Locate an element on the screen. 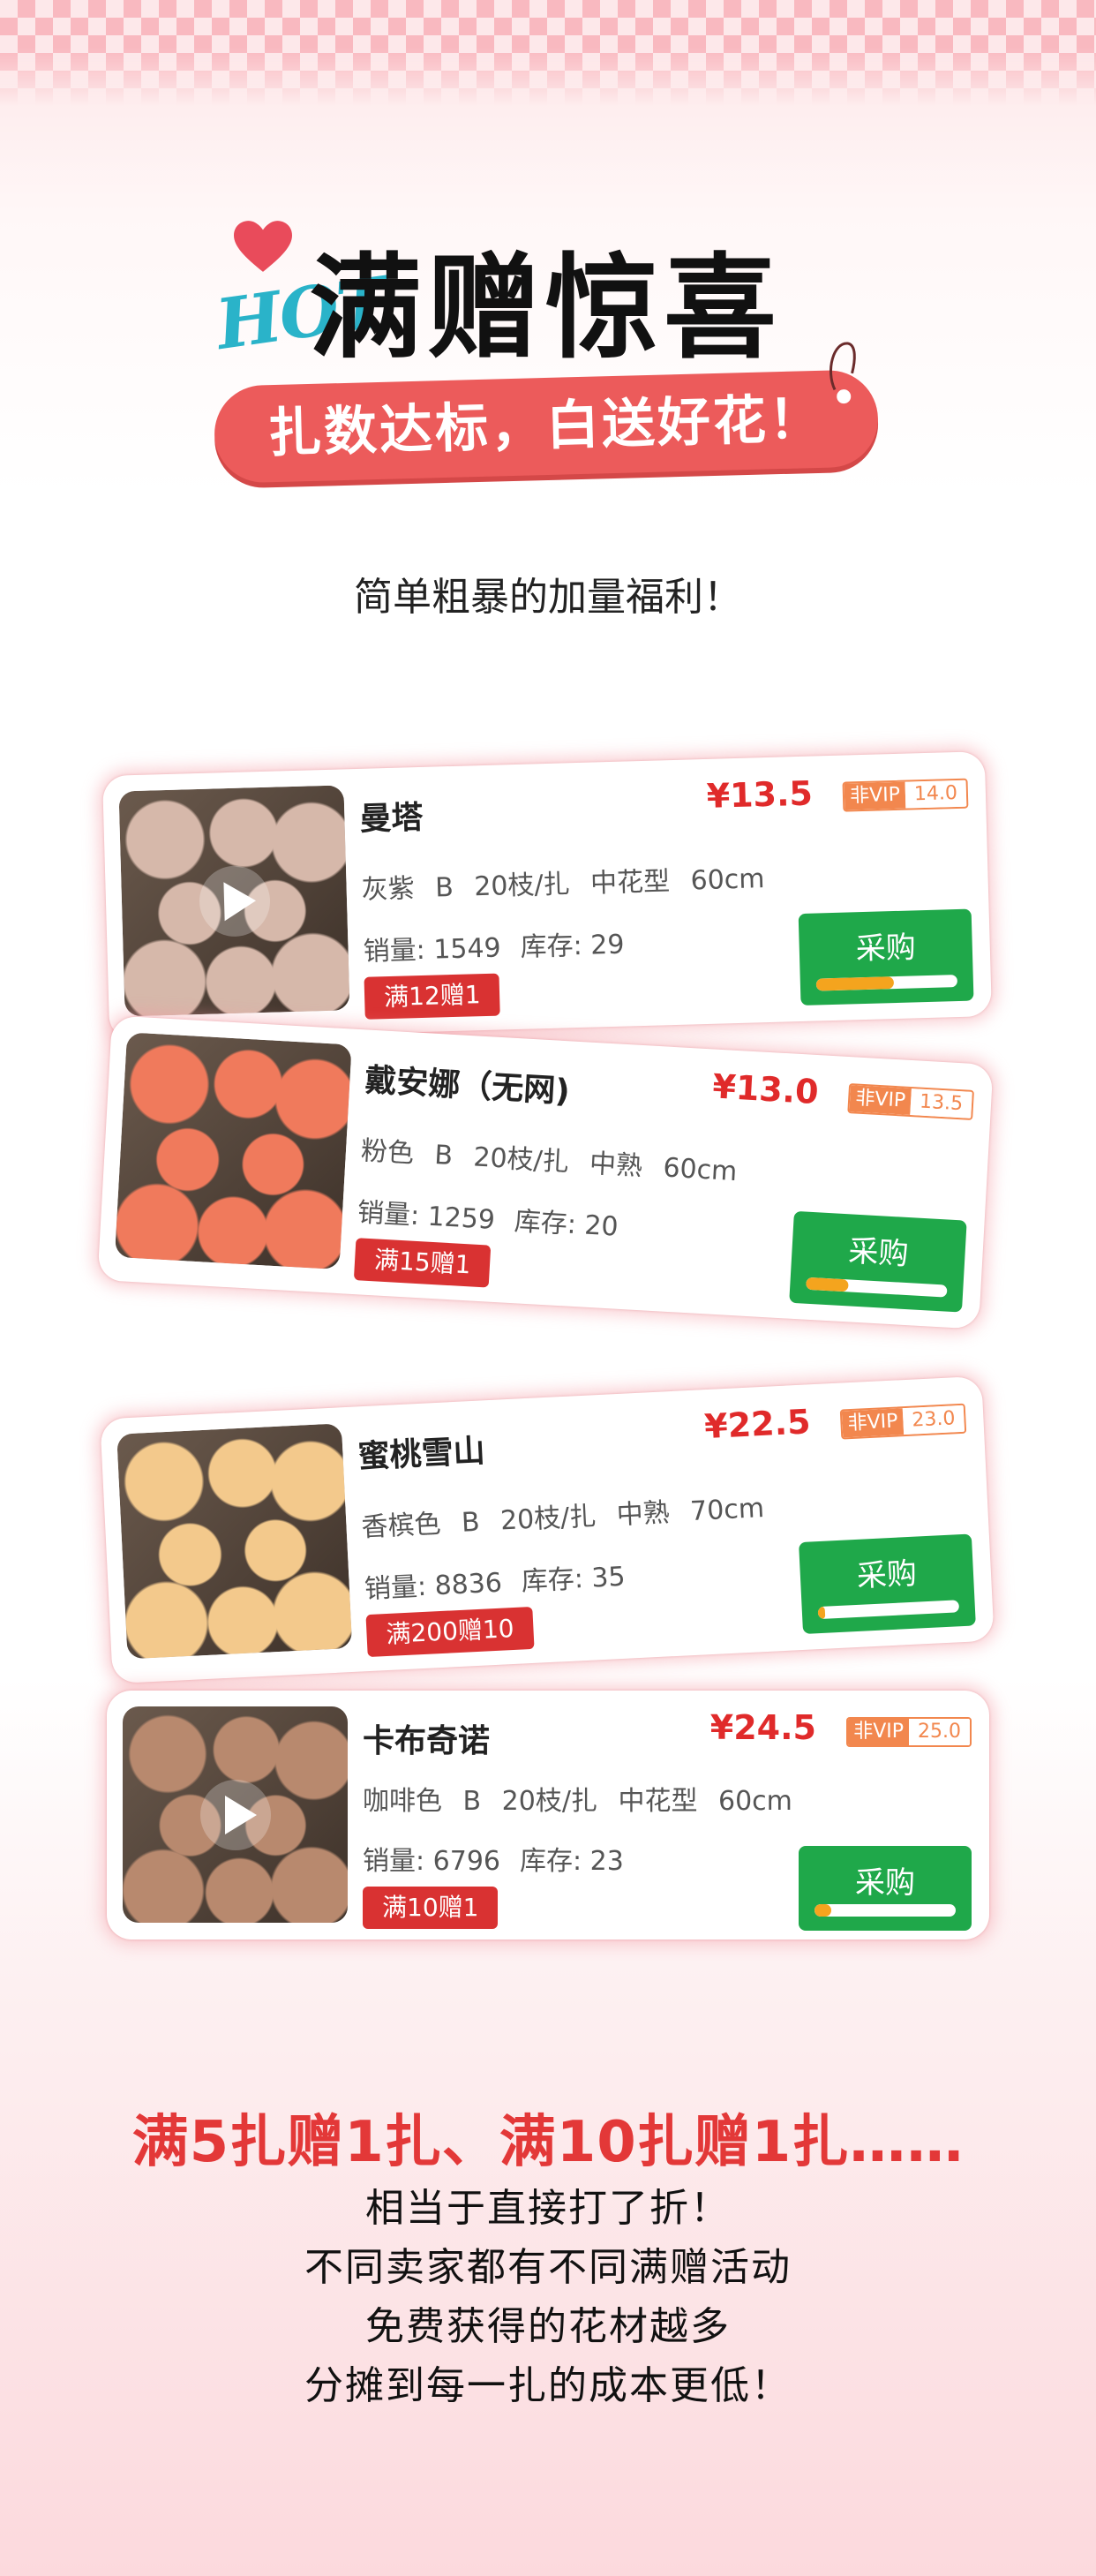 The height and width of the screenshot is (2576, 1096). promo-badge: 满12赠1 is located at coordinates (432, 997).